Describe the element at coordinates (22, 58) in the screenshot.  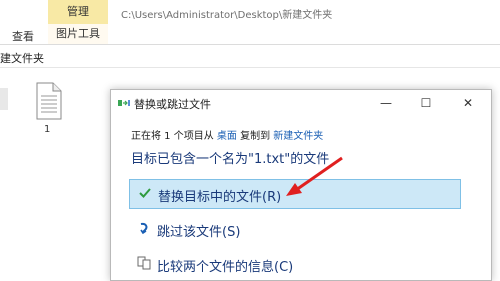
I see `address-path: 建文件夹` at that location.